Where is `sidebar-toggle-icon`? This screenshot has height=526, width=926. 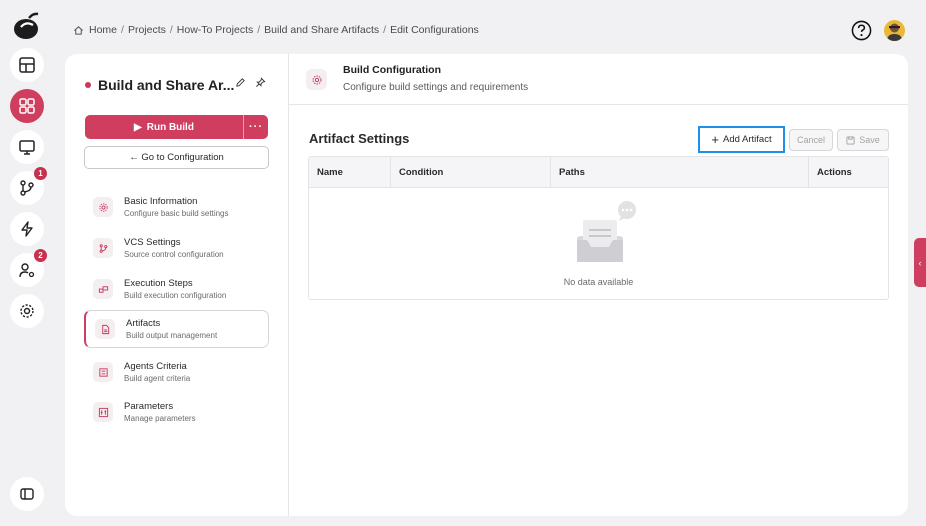
sidebar-toggle-icon is located at coordinates (27, 494).